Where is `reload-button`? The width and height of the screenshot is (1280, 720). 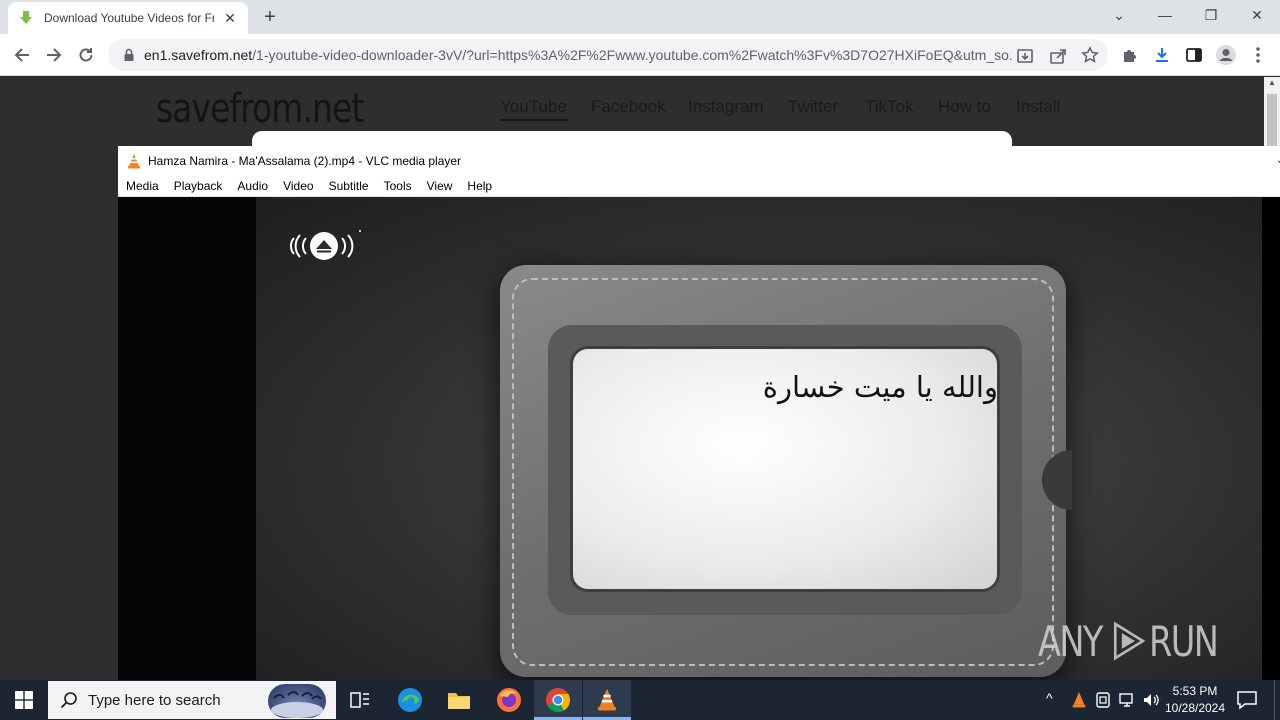 reload-button is located at coordinates (86, 55).